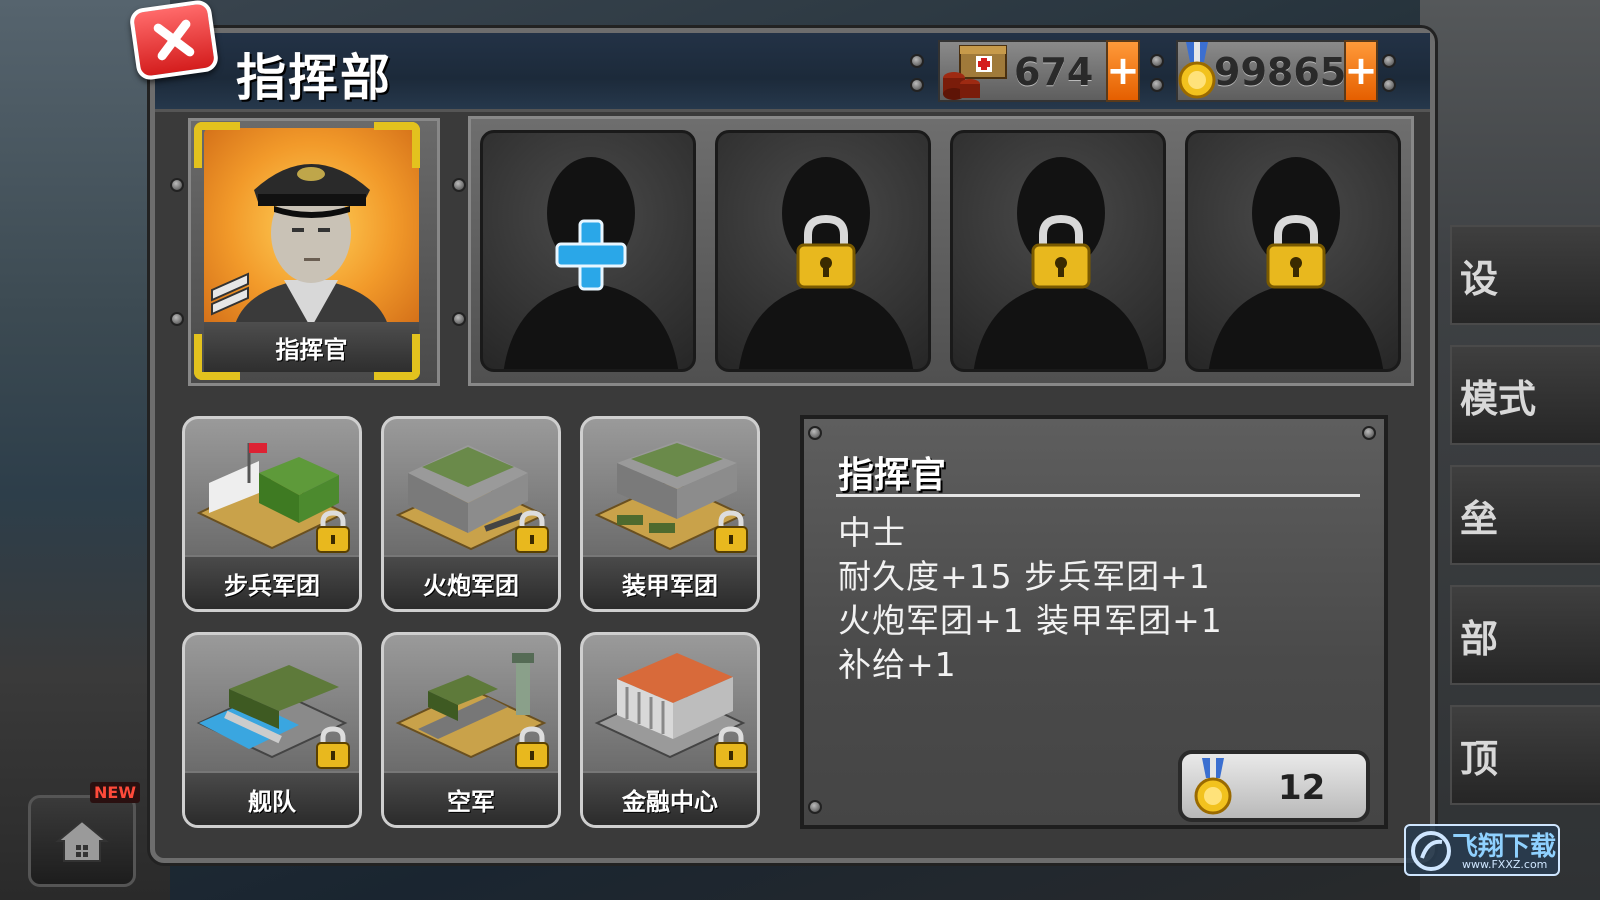 The height and width of the screenshot is (900, 1600). I want to click on page-title: 指挥部, so click(314, 78).